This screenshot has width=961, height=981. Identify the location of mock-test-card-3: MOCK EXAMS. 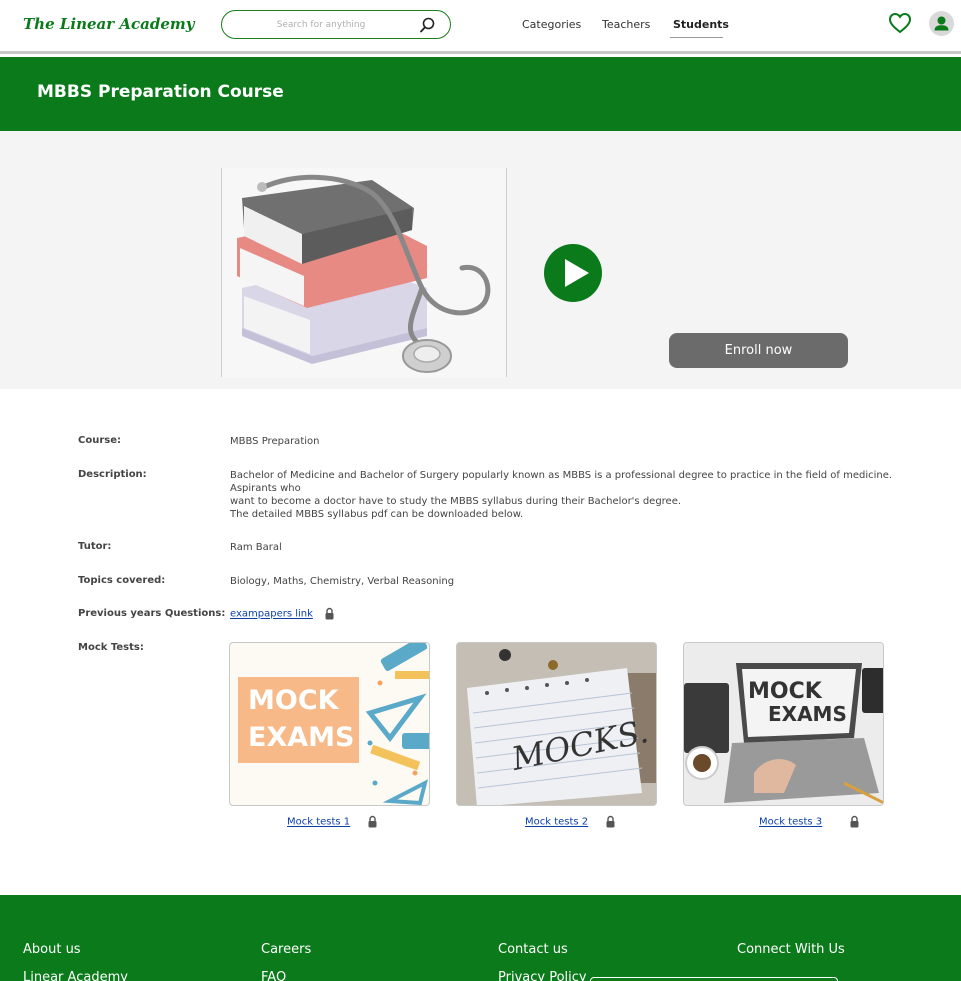
(783, 724).